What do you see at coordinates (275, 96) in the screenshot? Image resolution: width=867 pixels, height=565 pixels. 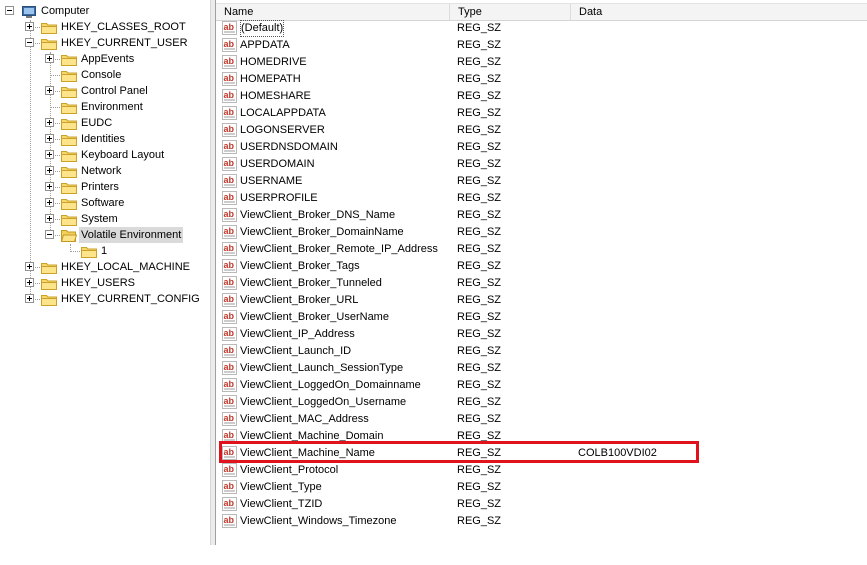 I see `value-name: HOMESHARE` at bounding box center [275, 96].